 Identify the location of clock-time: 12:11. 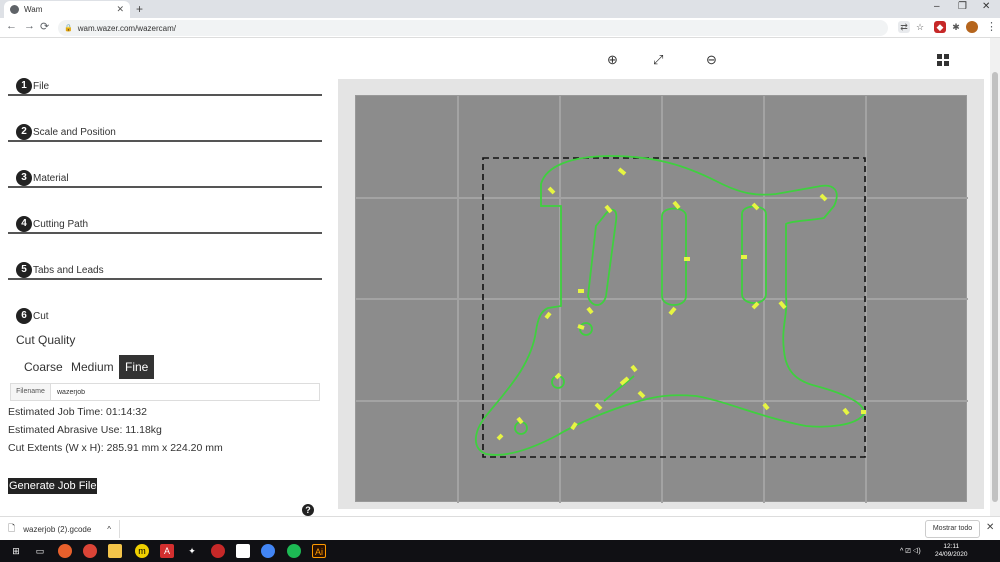
(951, 546).